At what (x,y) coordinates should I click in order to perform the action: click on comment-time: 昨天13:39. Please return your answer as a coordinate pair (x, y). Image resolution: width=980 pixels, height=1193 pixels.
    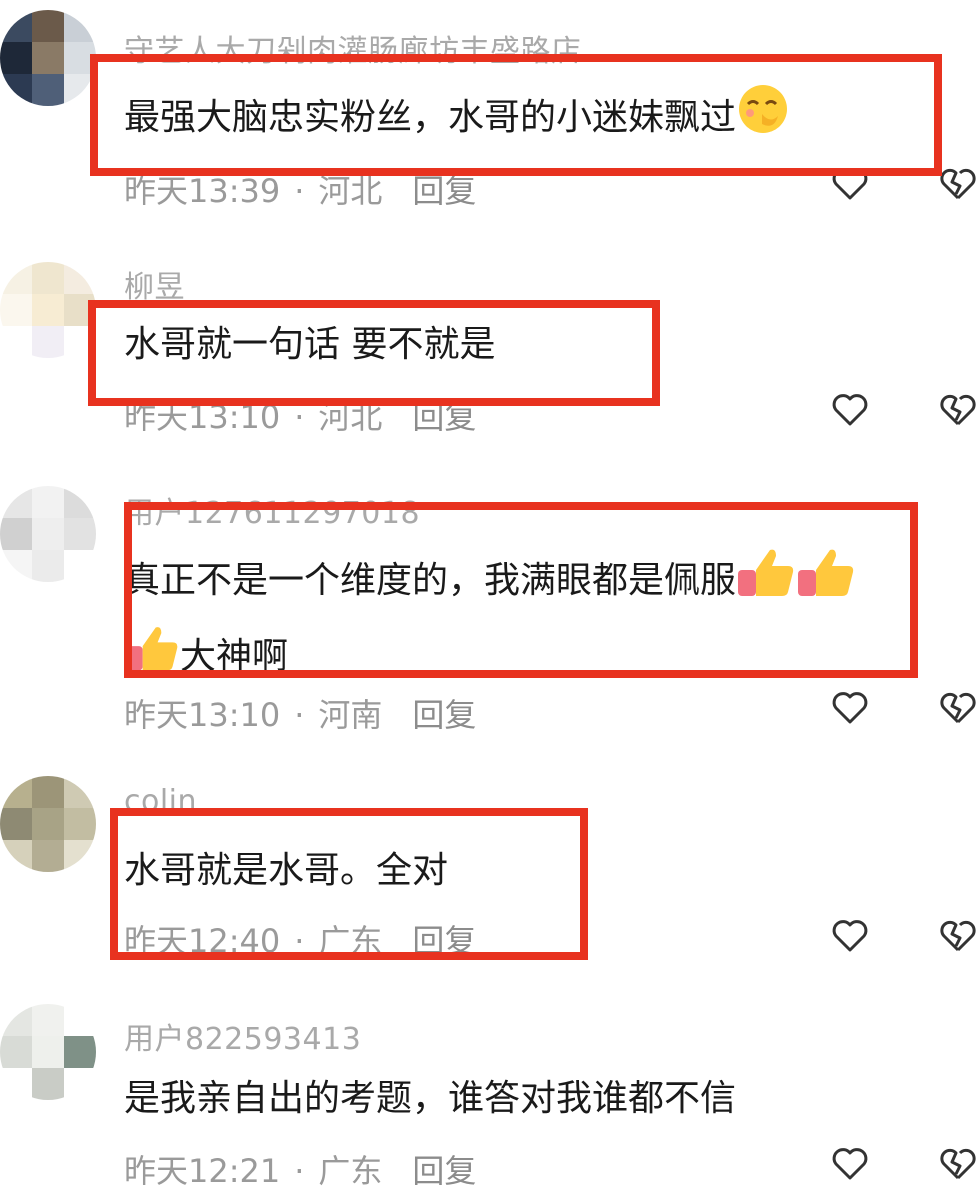
    Looking at the image, I should click on (202, 191).